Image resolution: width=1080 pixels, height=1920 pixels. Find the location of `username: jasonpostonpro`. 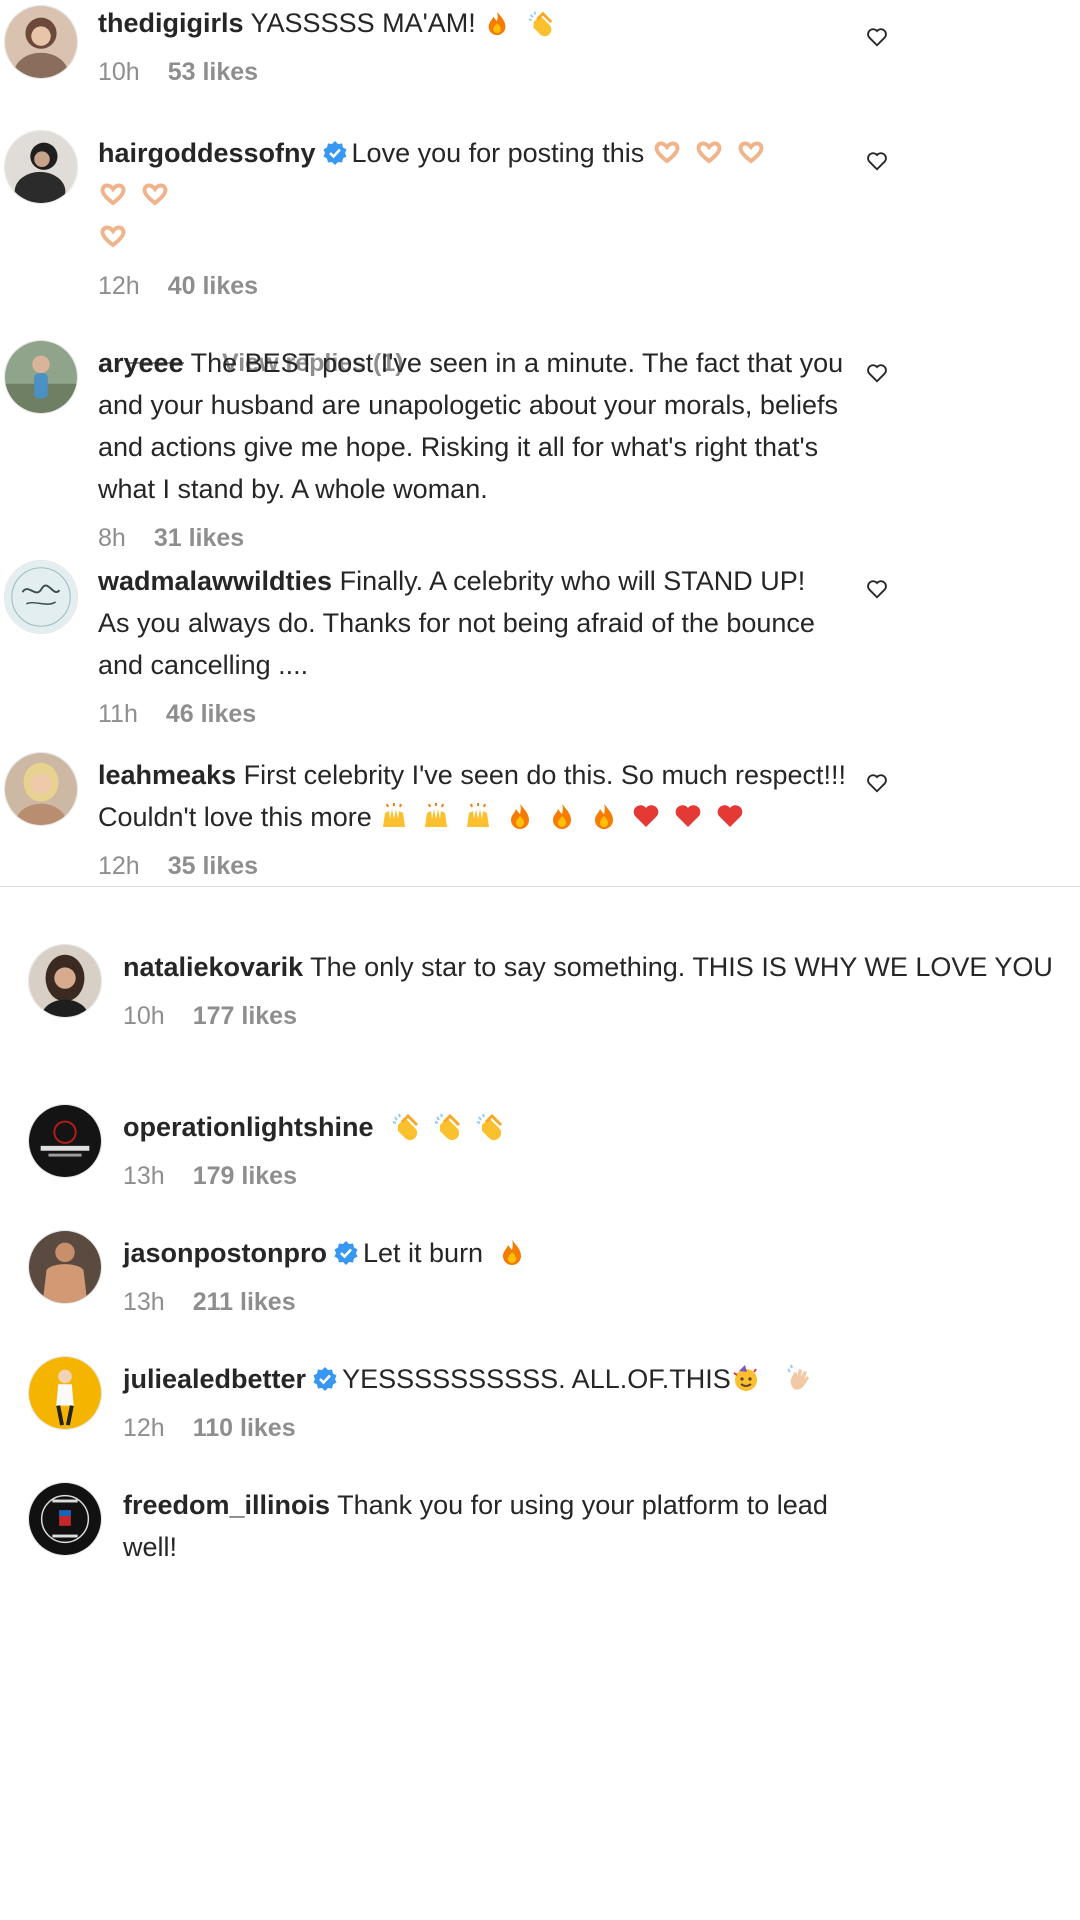

username: jasonpostonpro is located at coordinates (225, 1253).